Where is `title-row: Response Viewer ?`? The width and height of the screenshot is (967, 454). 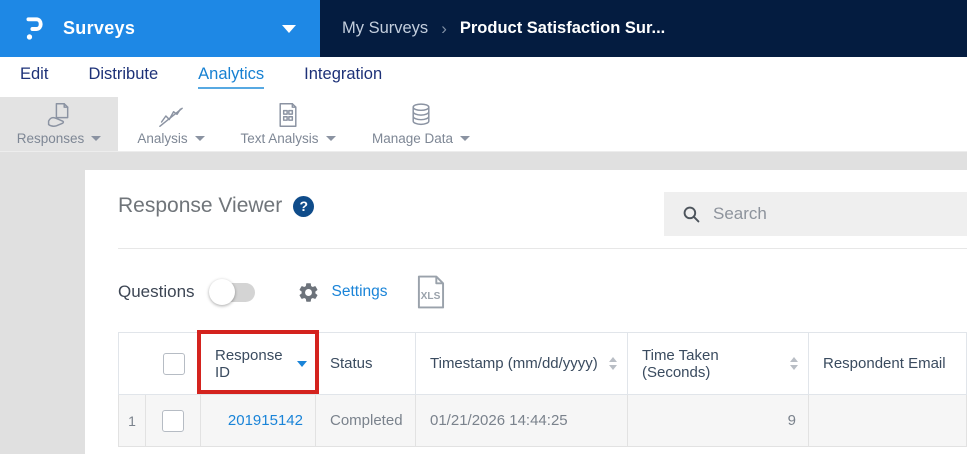 title-row: Response Viewer ? is located at coordinates (216, 206).